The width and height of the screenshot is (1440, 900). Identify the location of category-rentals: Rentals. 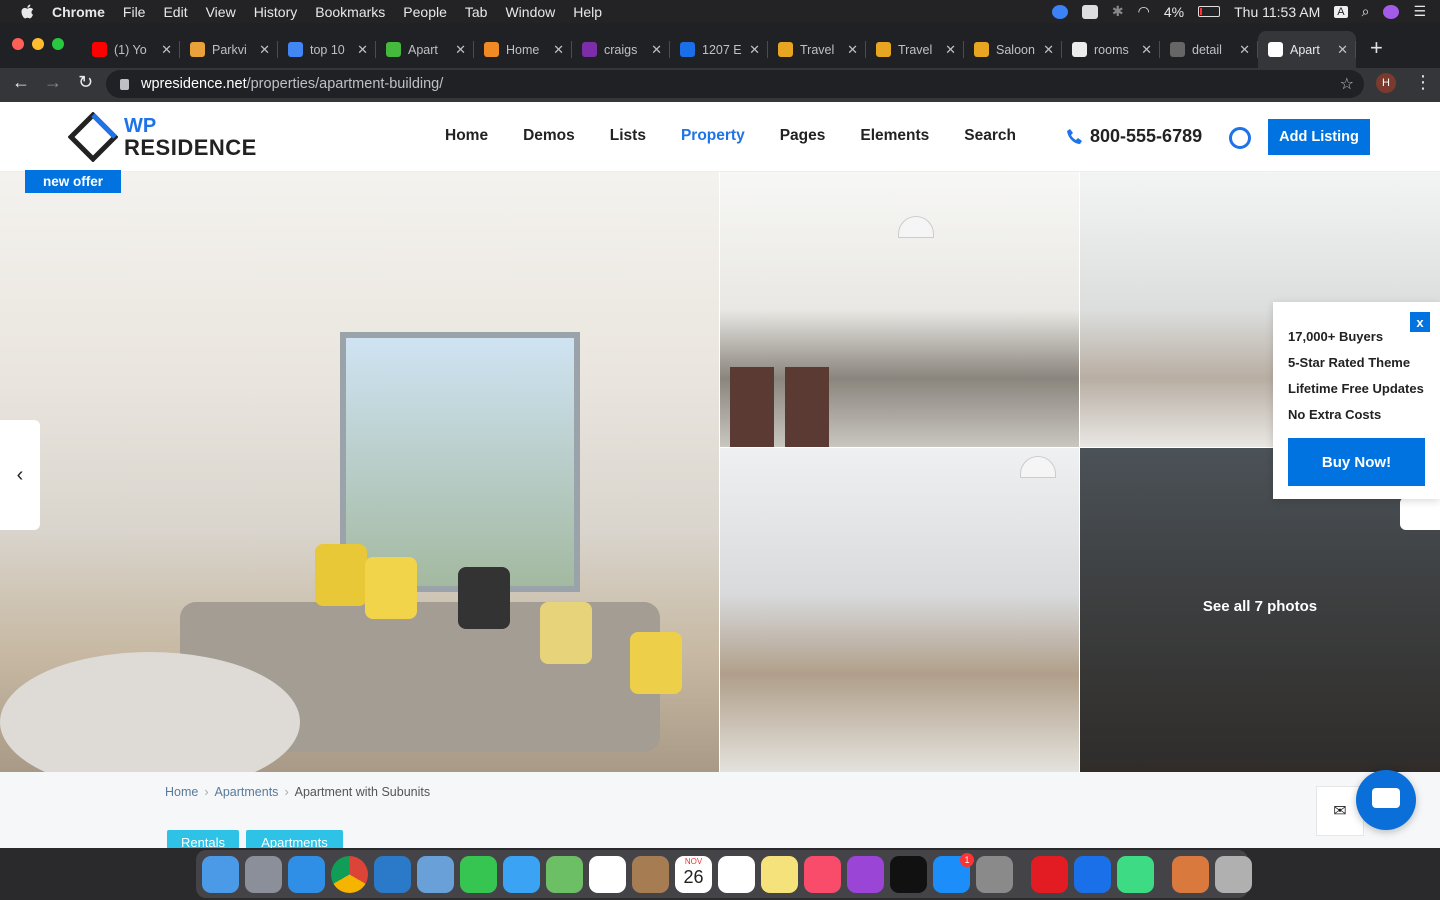
(203, 839).